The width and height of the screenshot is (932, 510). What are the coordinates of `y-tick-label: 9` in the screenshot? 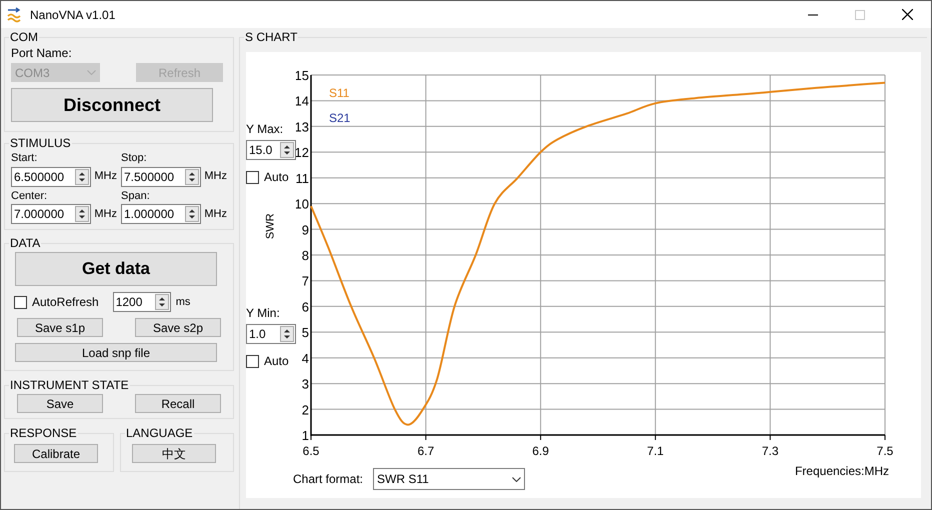 It's located at (305, 230).